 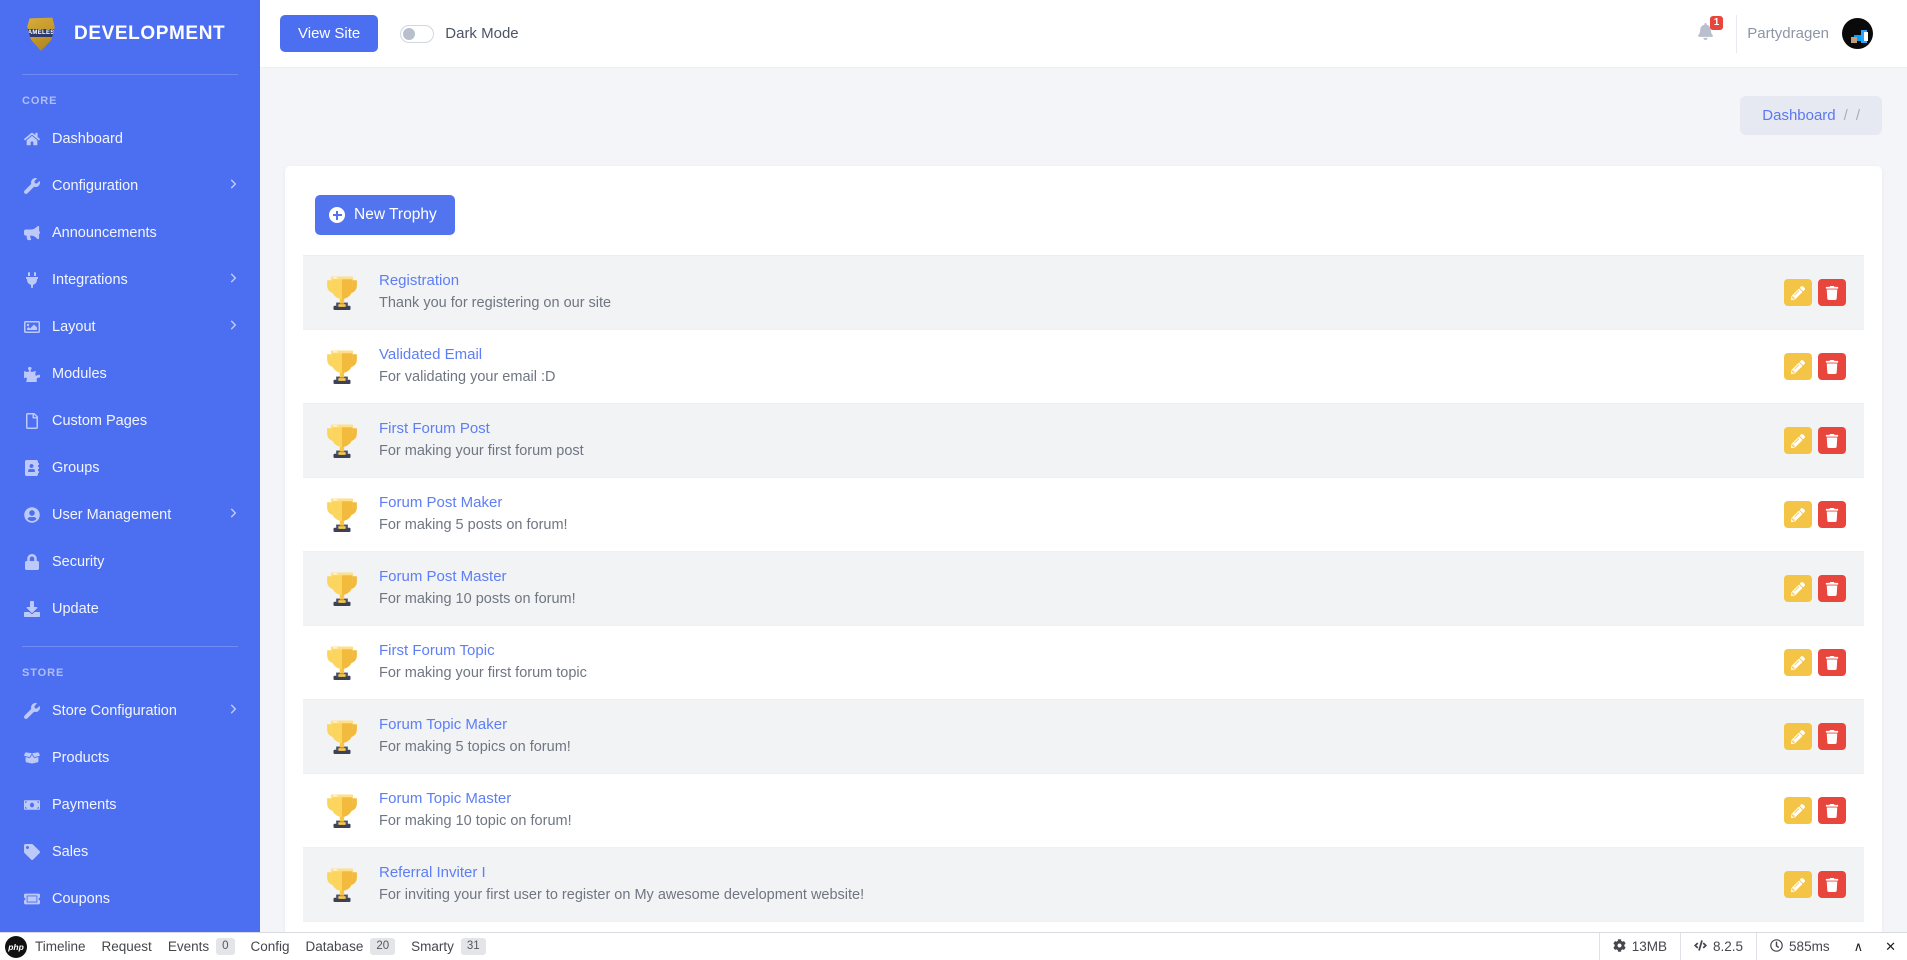 What do you see at coordinates (1859, 947) in the screenshot?
I see `debug-collapse-button: ∧` at bounding box center [1859, 947].